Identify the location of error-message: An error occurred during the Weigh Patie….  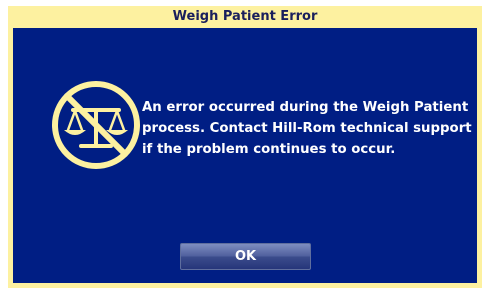
(307, 128).